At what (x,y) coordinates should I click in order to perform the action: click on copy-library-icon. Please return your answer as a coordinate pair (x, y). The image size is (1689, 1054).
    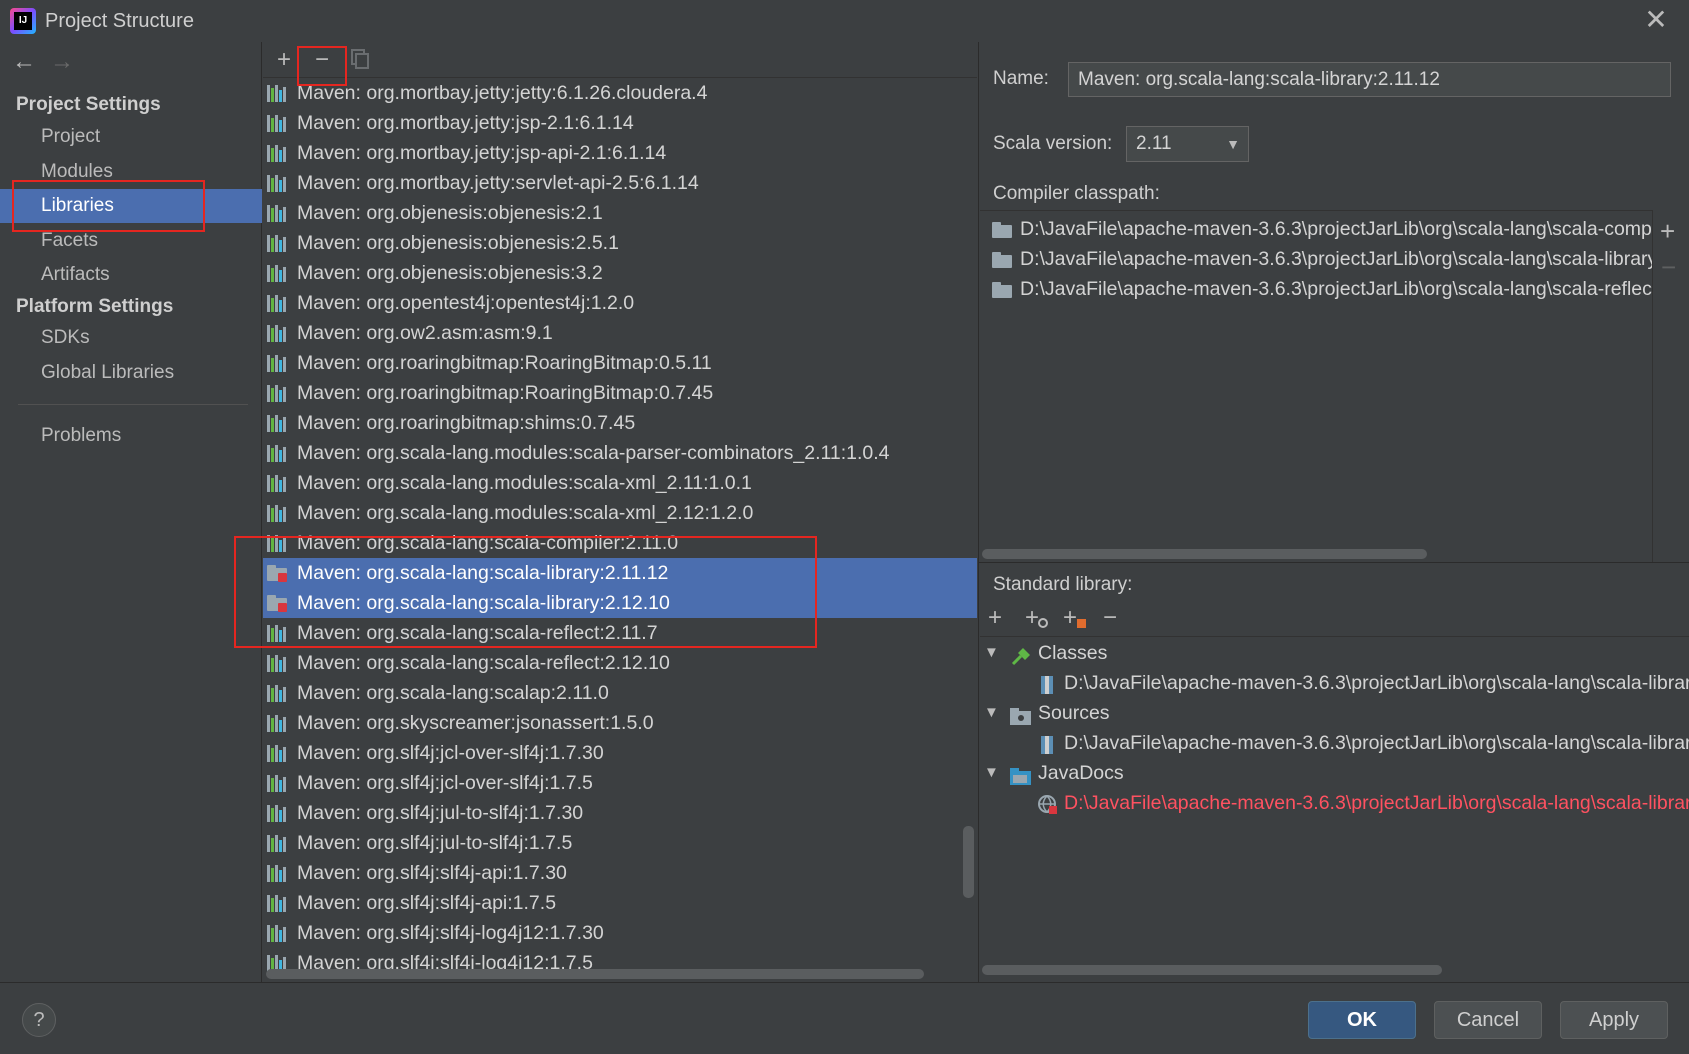
    Looking at the image, I should click on (359, 59).